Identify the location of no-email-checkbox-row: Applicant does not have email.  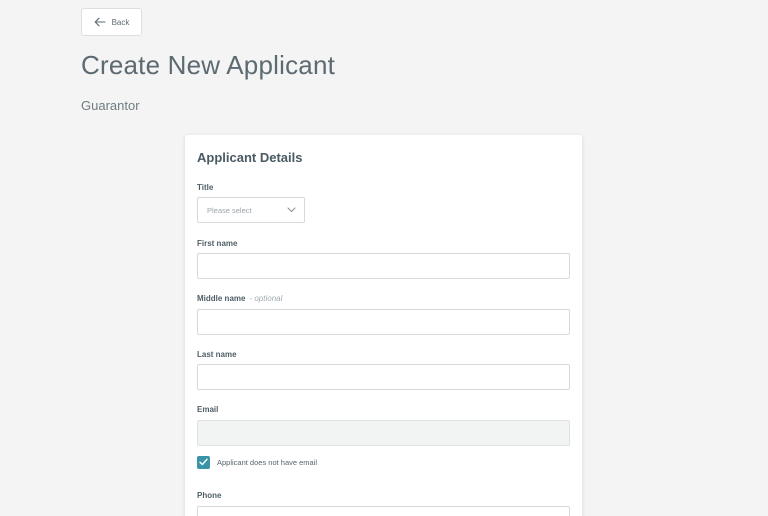
(257, 462).